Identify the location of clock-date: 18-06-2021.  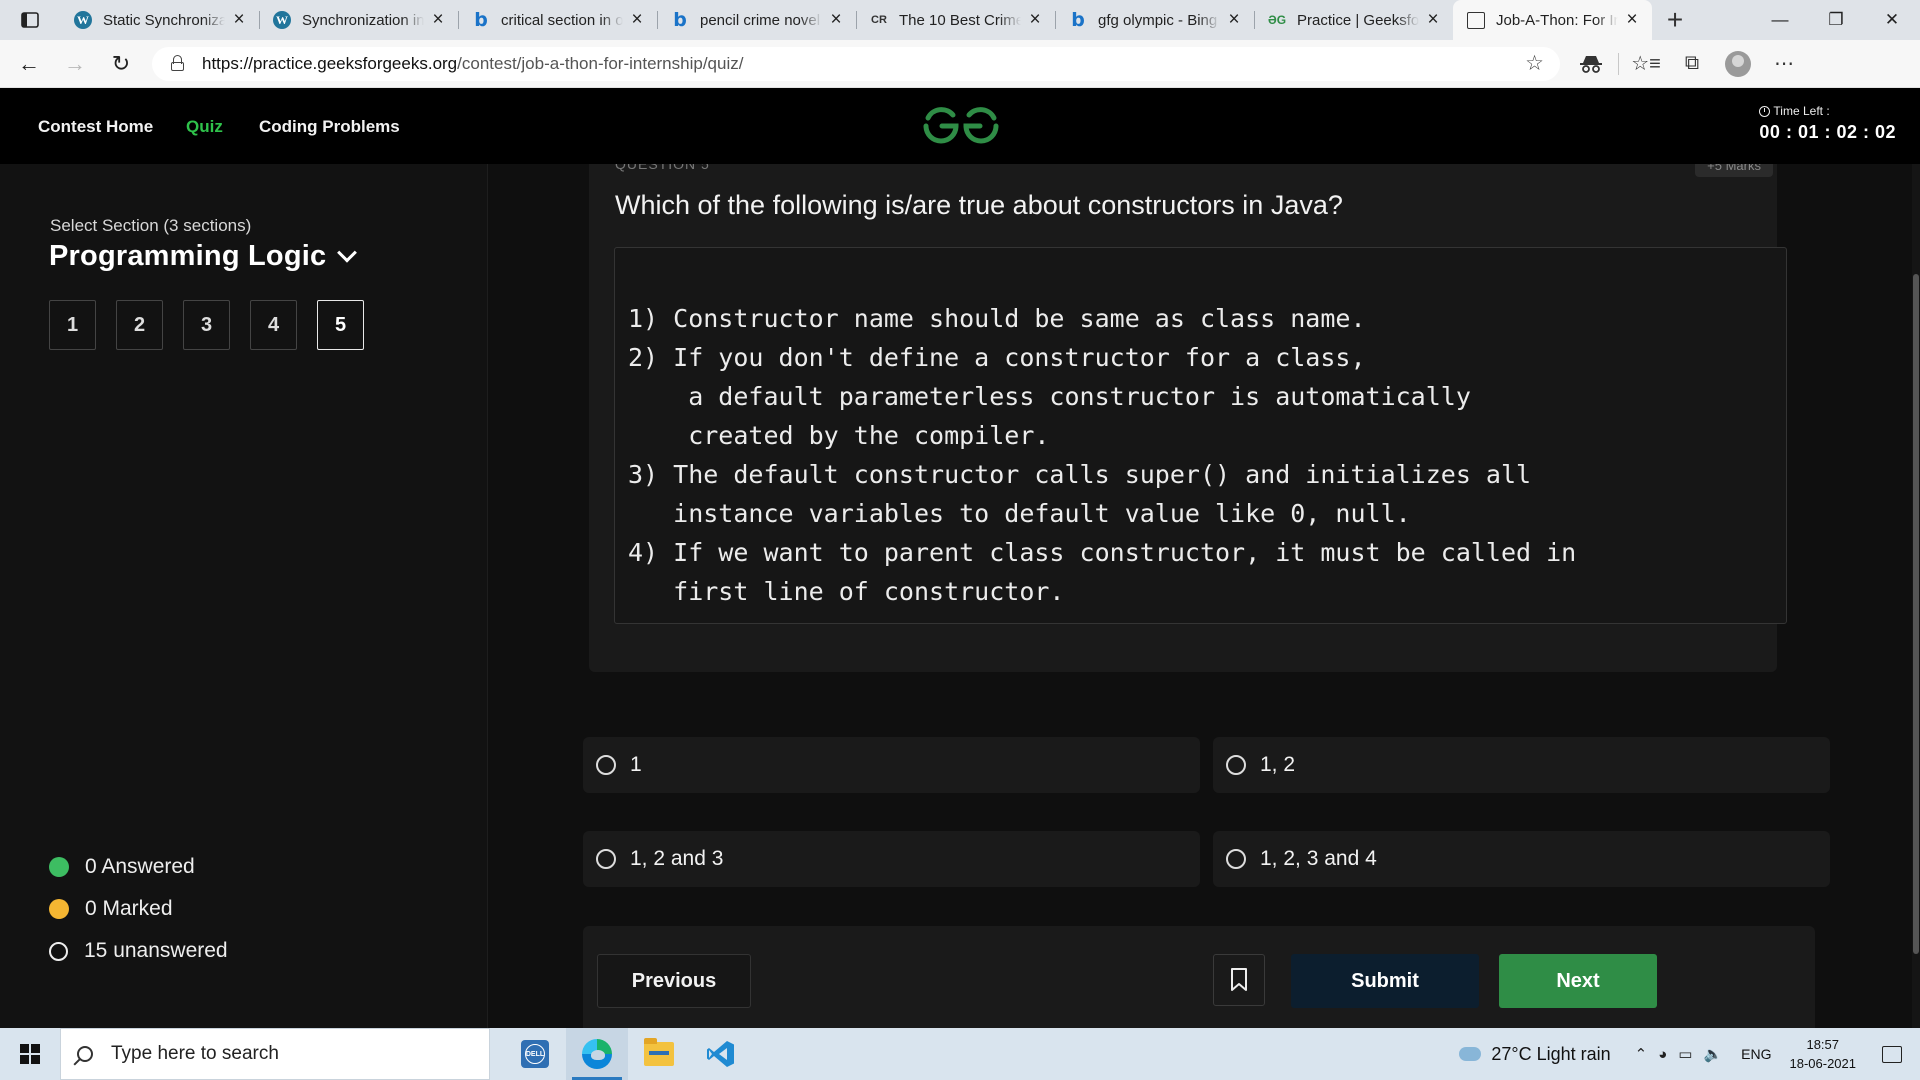
(1823, 1063).